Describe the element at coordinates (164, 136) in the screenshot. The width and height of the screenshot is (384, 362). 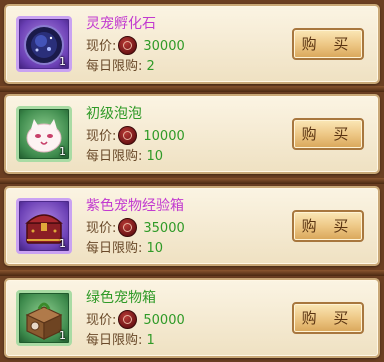
I see `price-value: 10000` at that location.